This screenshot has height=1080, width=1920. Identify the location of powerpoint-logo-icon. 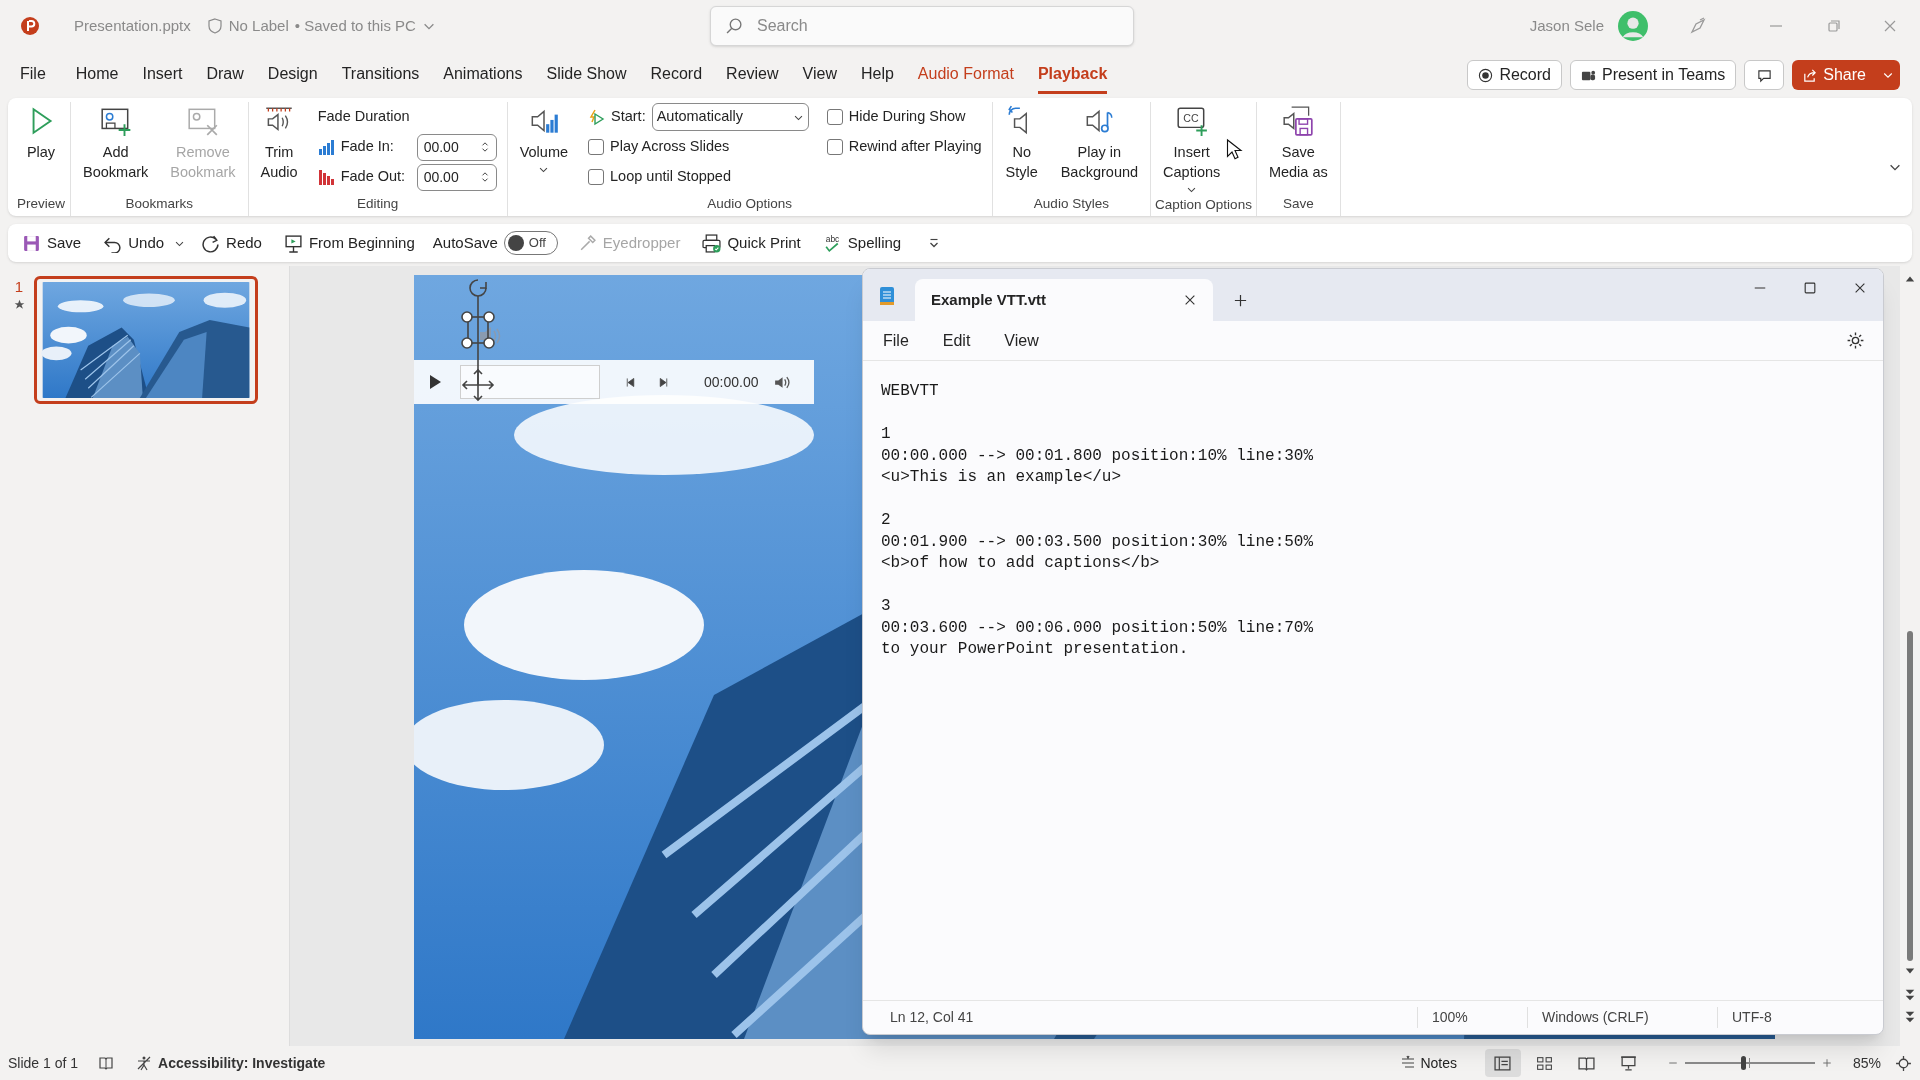
(30, 26).